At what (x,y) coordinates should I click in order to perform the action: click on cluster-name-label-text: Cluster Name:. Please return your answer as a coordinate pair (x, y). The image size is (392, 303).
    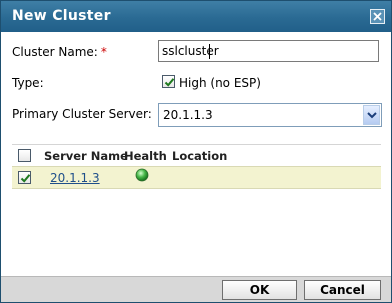
    Looking at the image, I should click on (55, 52).